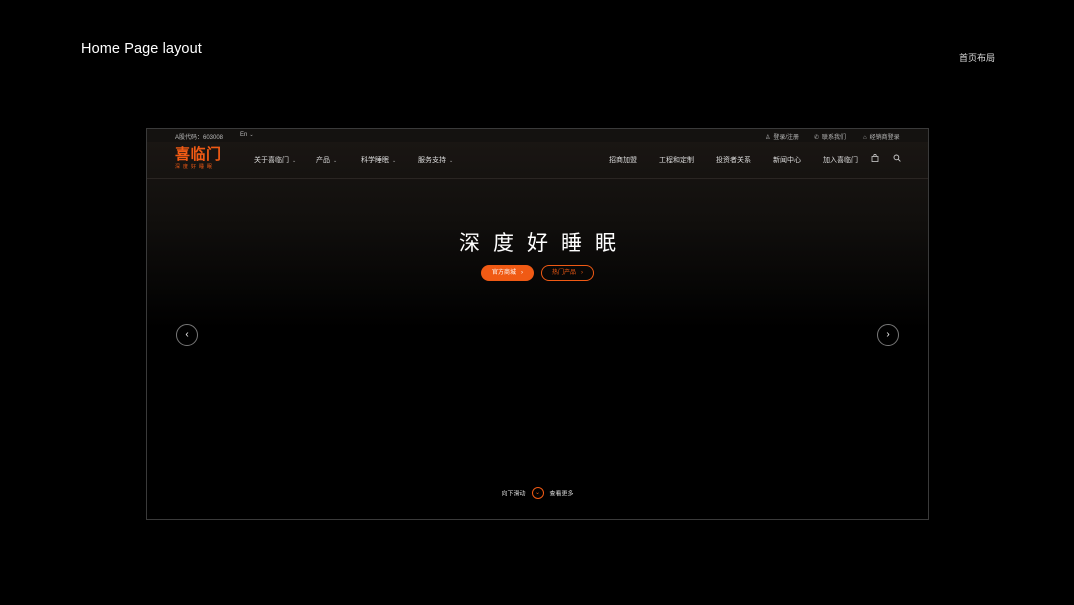  I want to click on nav-item-label: 科学睡眠, so click(375, 160).